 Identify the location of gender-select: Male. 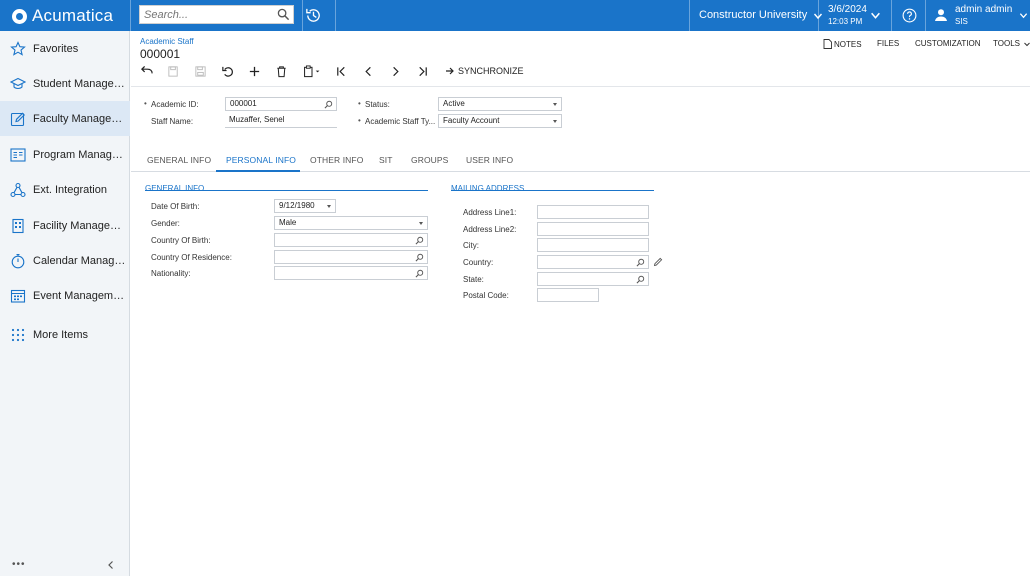
(351, 223).